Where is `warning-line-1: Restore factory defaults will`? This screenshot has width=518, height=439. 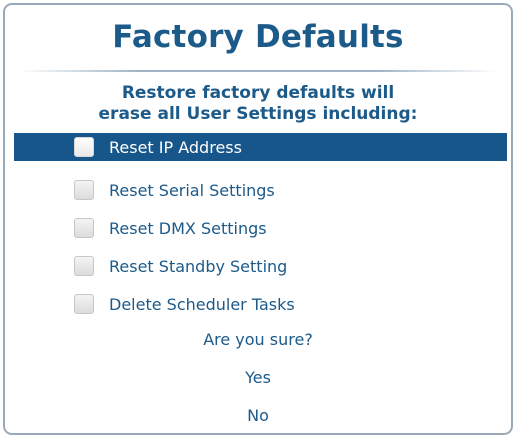 warning-line-1: Restore factory defaults will is located at coordinates (258, 93).